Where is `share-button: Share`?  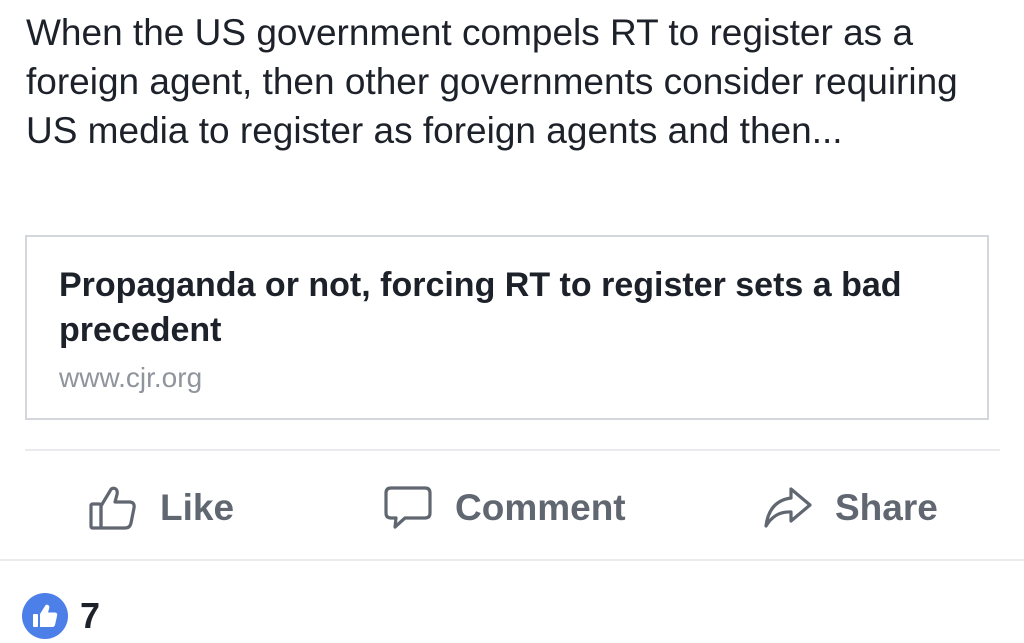
share-button: Share is located at coordinates (850, 508).